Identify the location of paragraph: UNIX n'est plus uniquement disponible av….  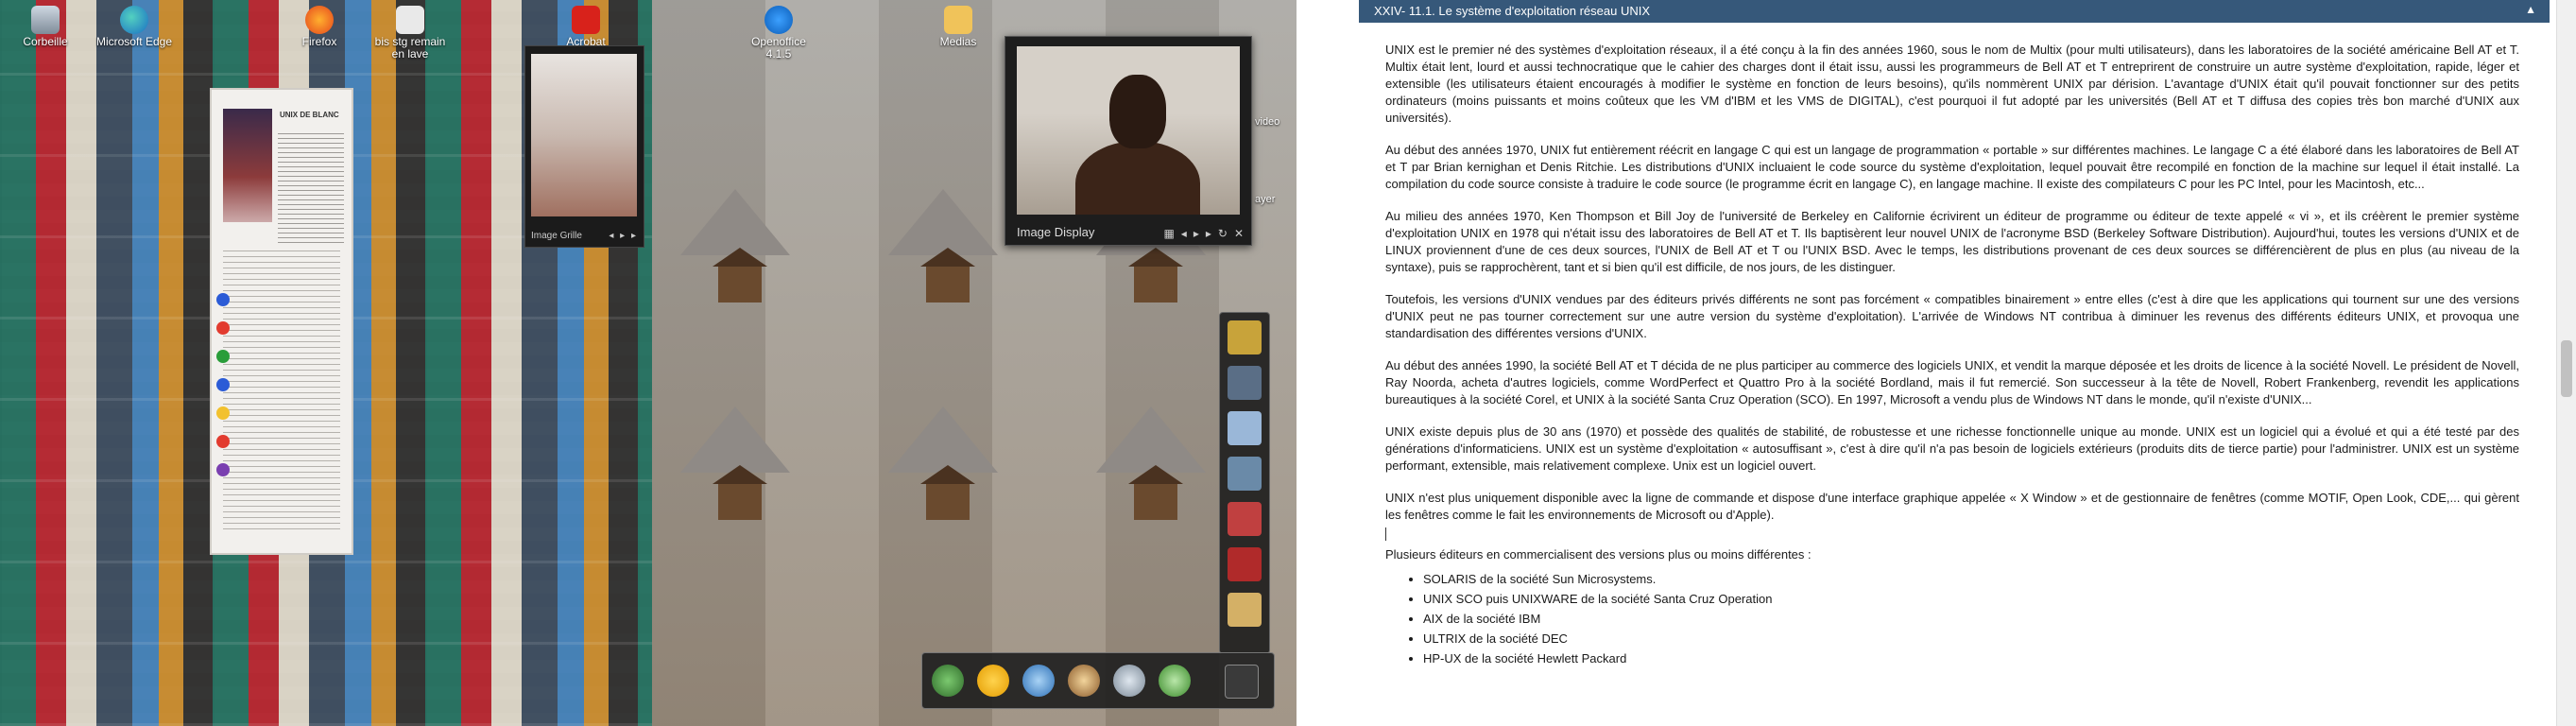
(1952, 506).